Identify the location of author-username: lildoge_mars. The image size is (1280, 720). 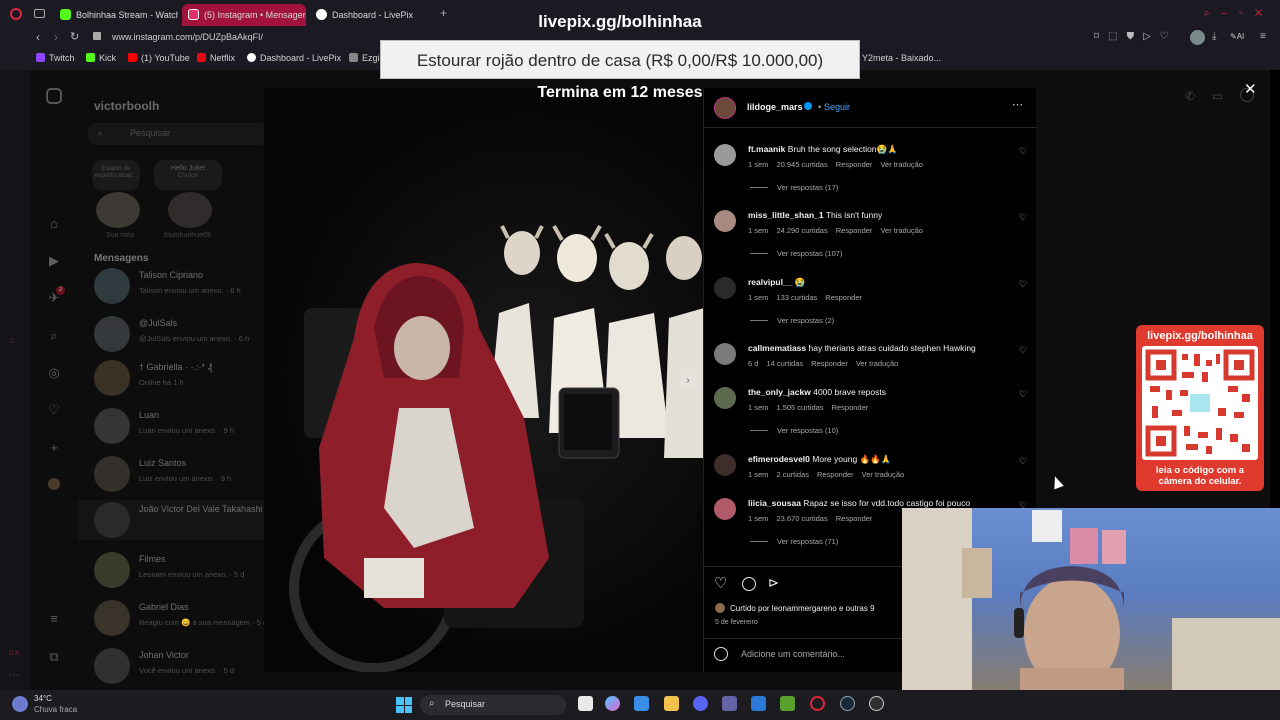
(775, 107).